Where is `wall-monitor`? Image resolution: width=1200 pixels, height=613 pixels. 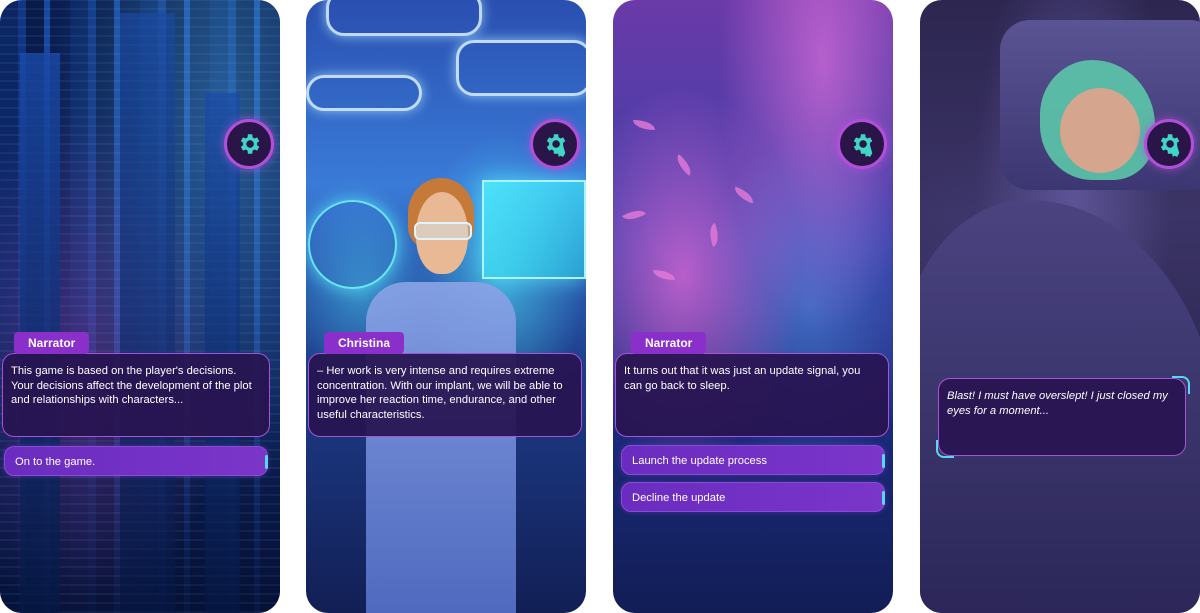 wall-monitor is located at coordinates (534, 229).